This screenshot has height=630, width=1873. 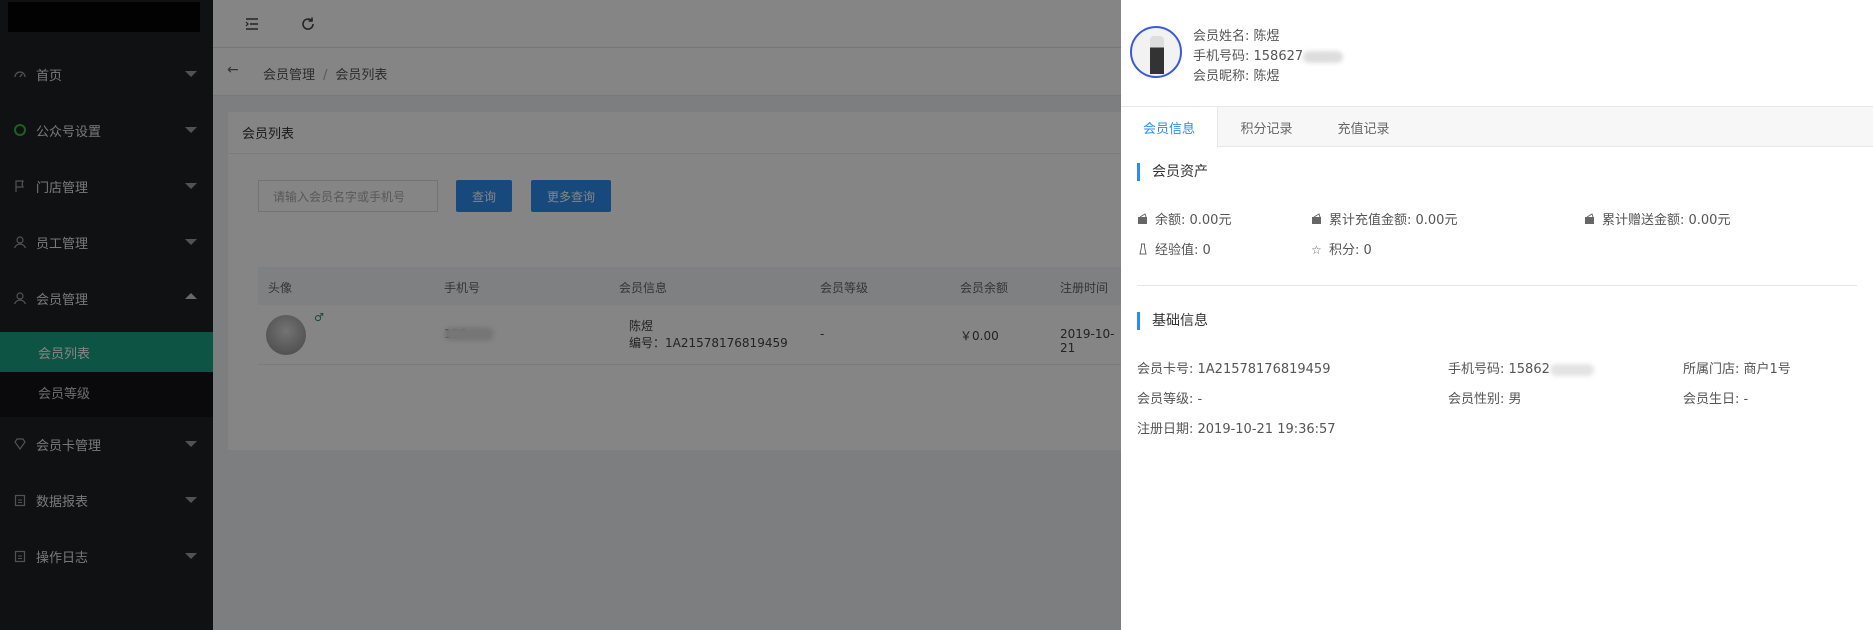 I want to click on member-nickname-line: 会员昵称: 陈煜, so click(x=1236, y=76).